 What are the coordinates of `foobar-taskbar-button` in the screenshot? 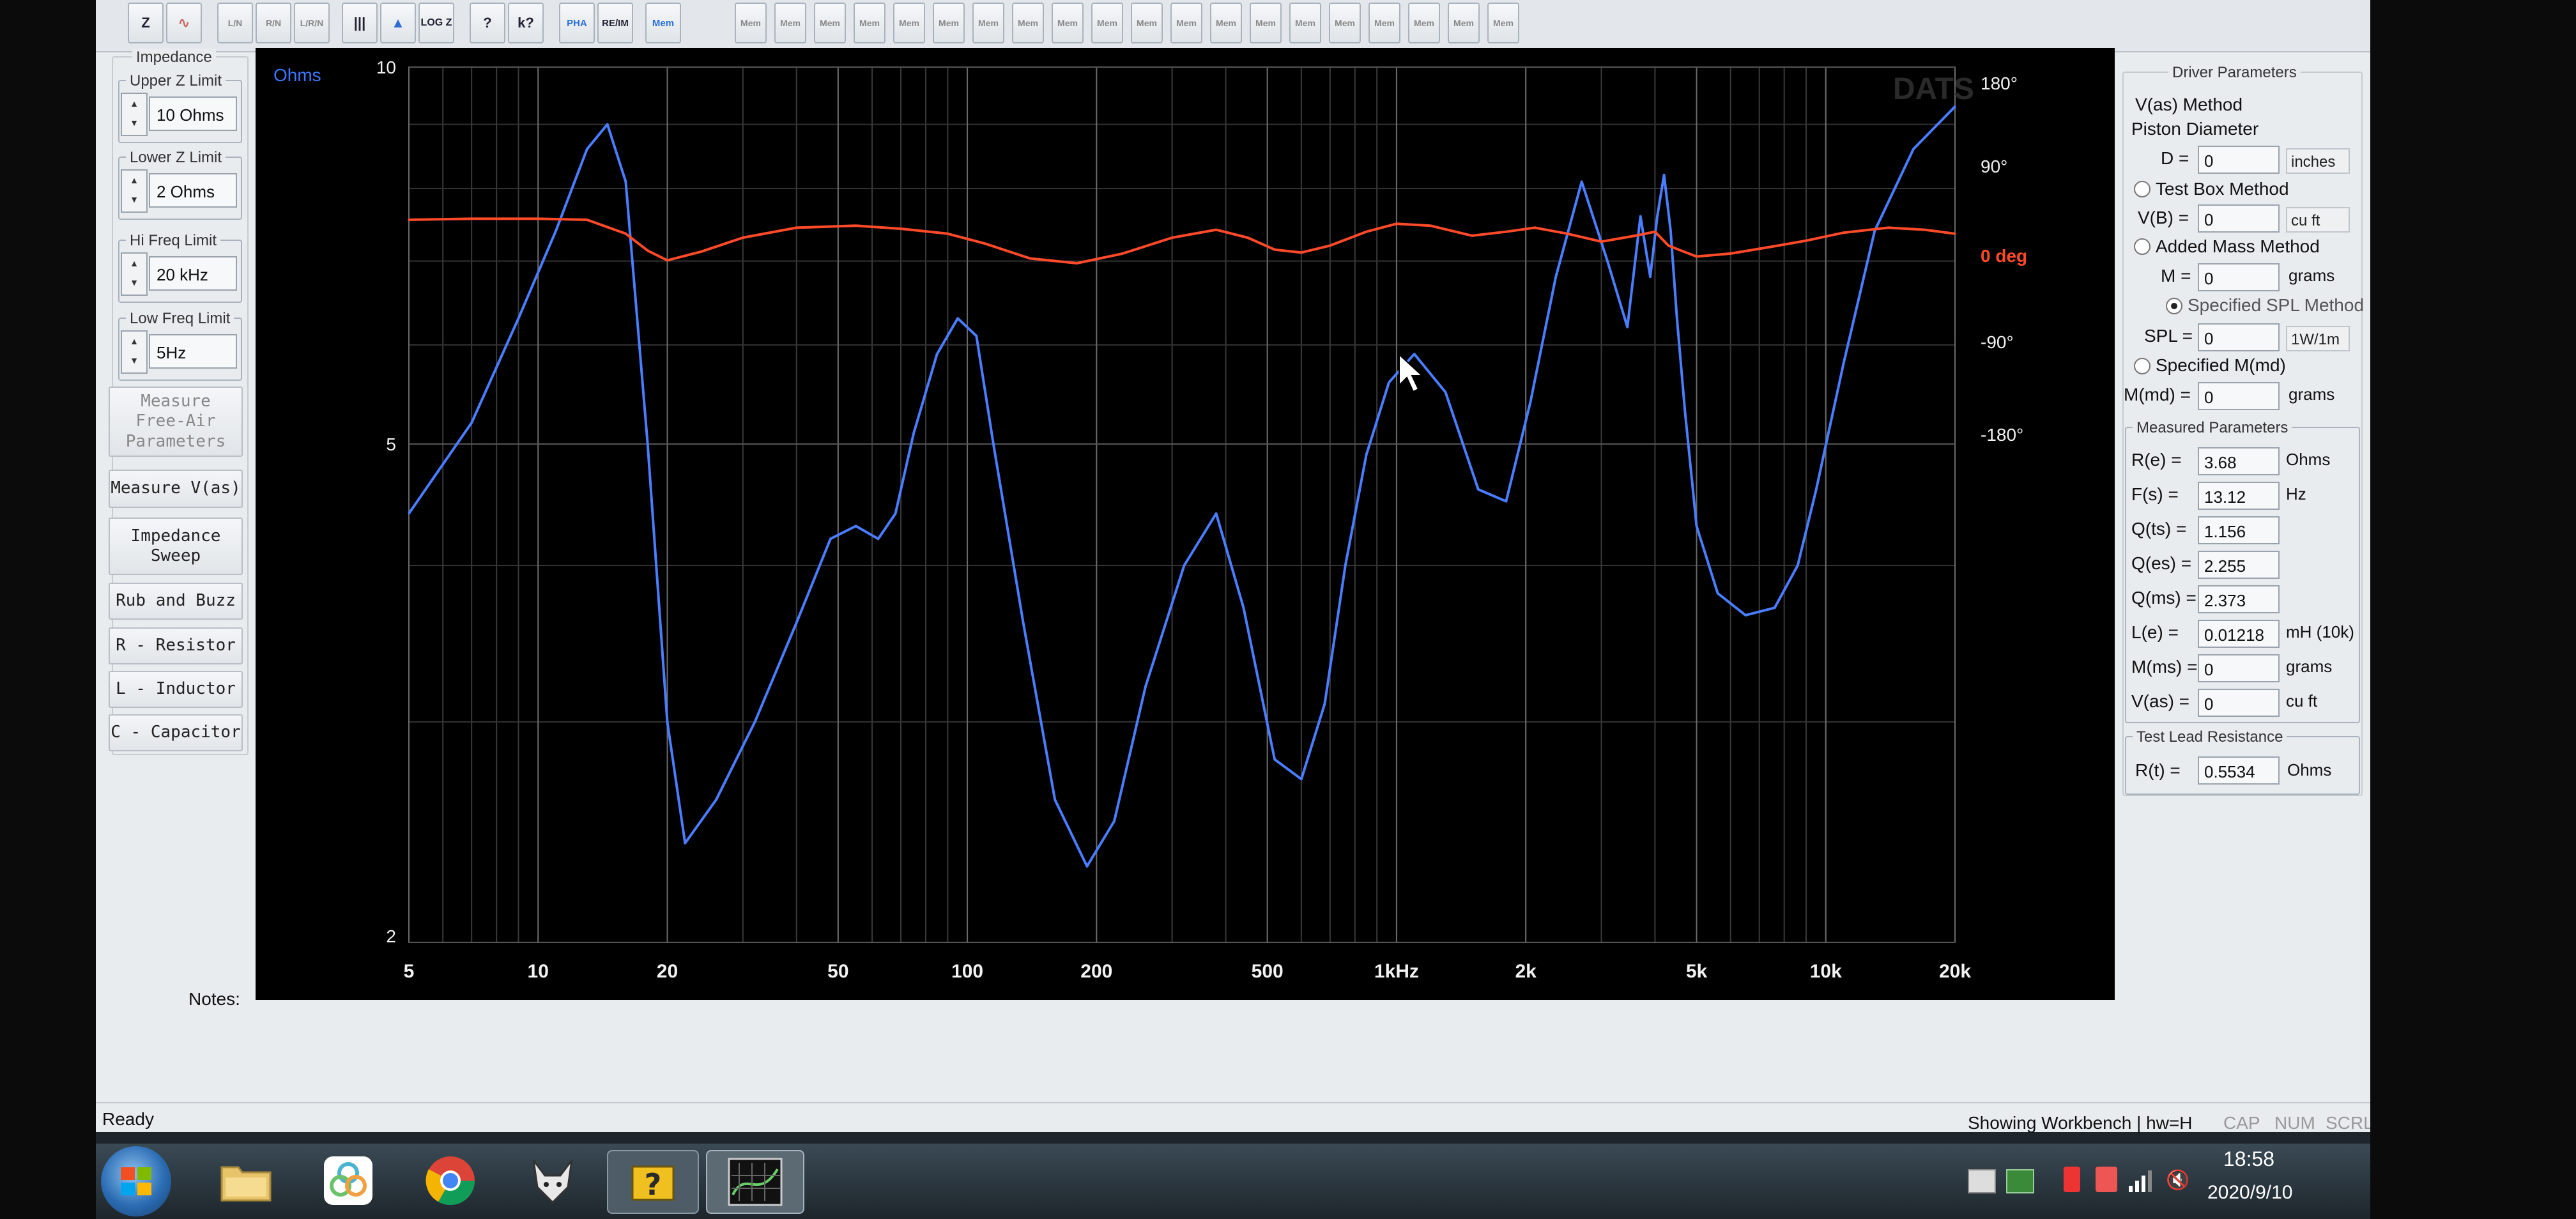 It's located at (552, 1180).